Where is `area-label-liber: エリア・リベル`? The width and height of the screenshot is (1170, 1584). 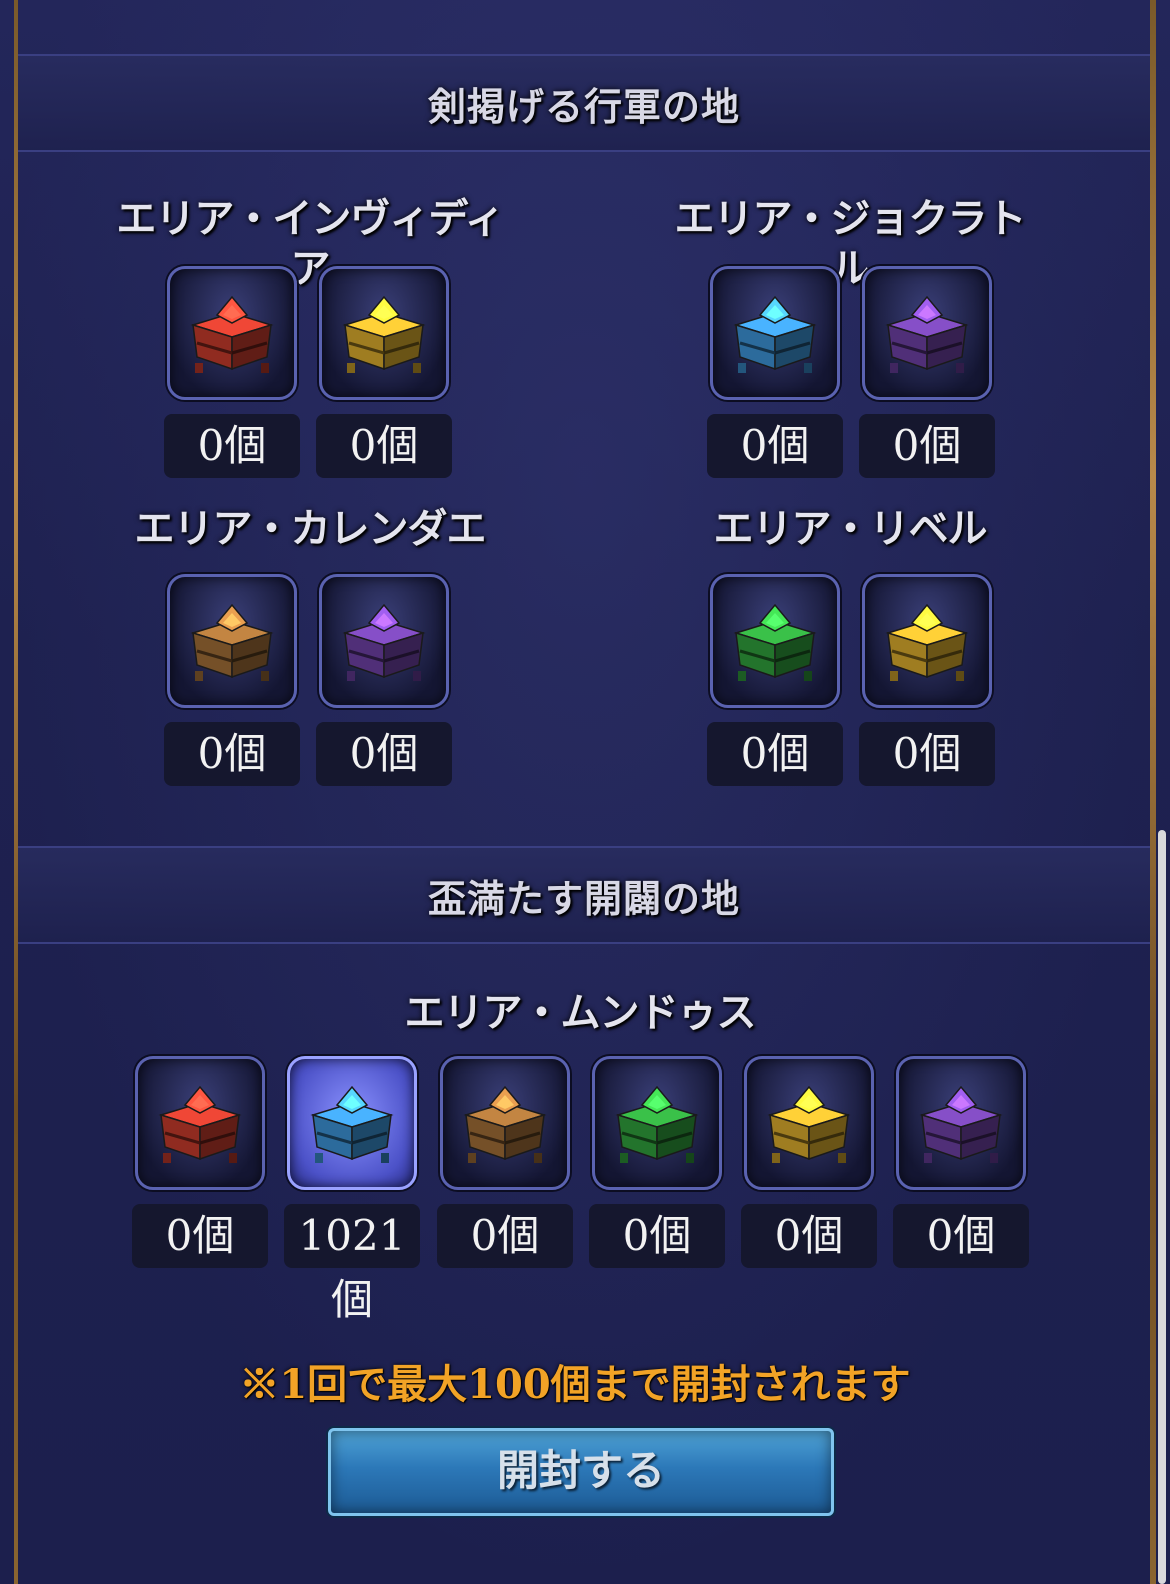 area-label-liber: エリア・リベル is located at coordinates (850, 529).